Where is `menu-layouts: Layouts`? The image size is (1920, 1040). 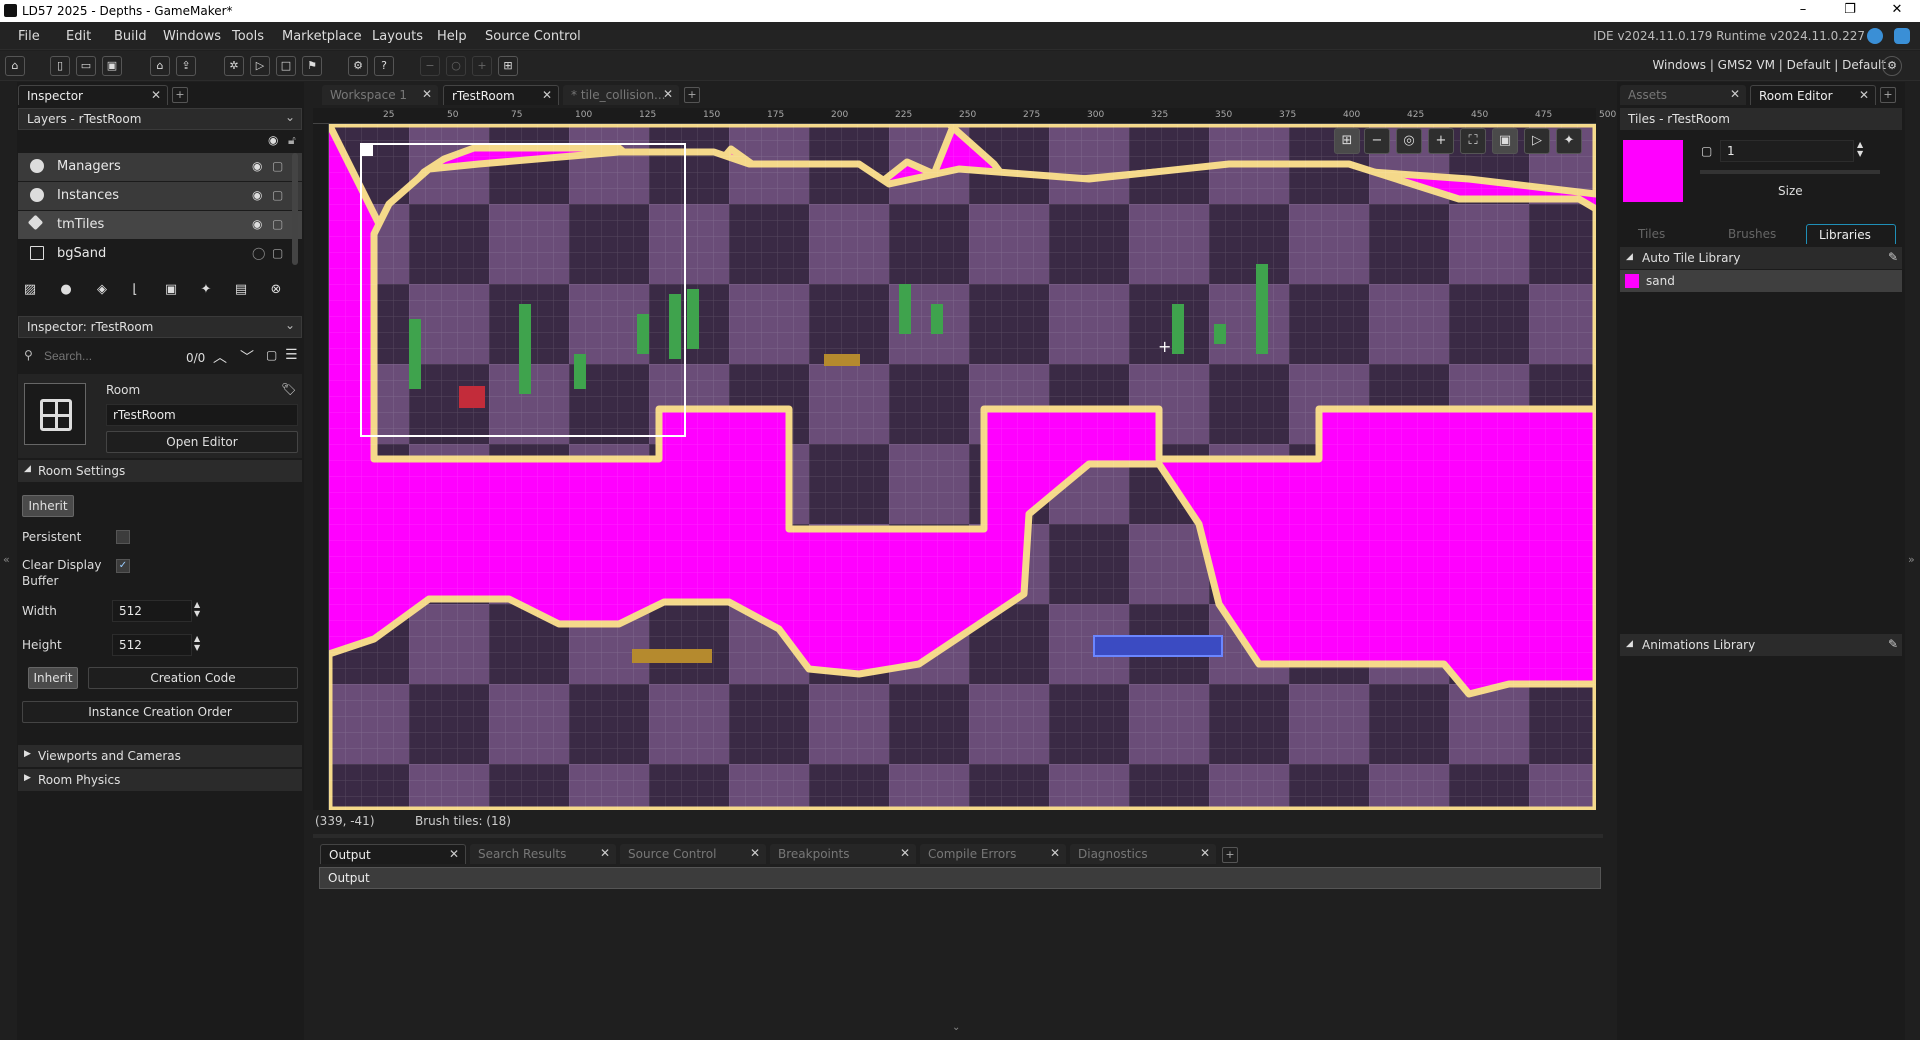
menu-layouts: Layouts is located at coordinates (397, 36).